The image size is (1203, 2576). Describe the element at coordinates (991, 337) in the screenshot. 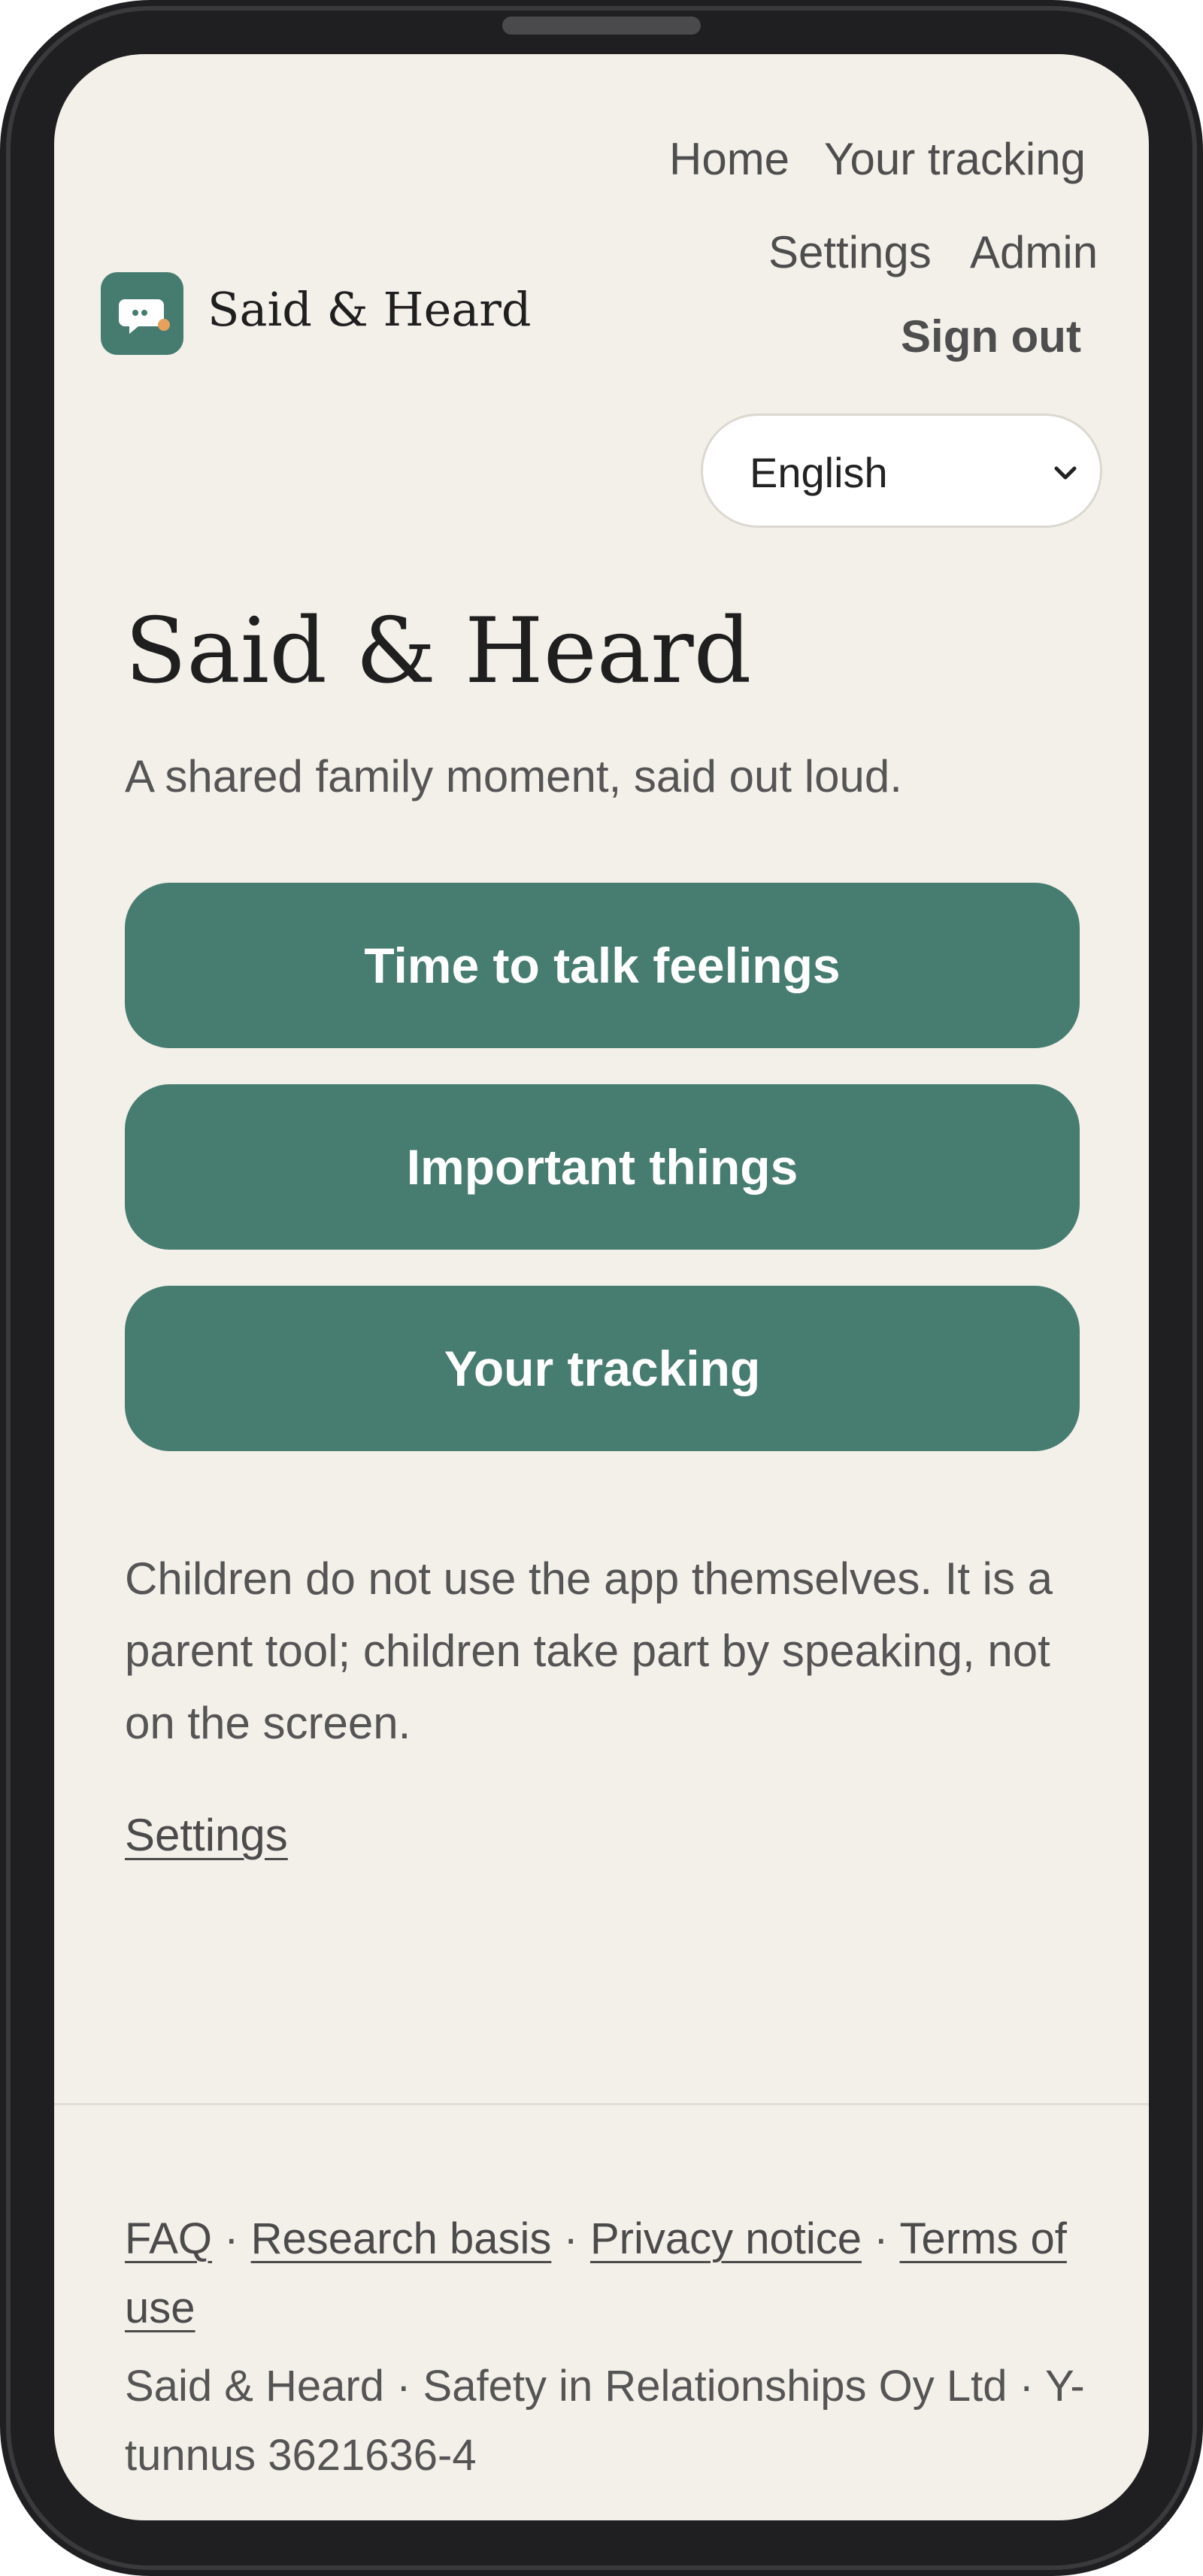

I see `sign-out-button: Sign out` at that location.